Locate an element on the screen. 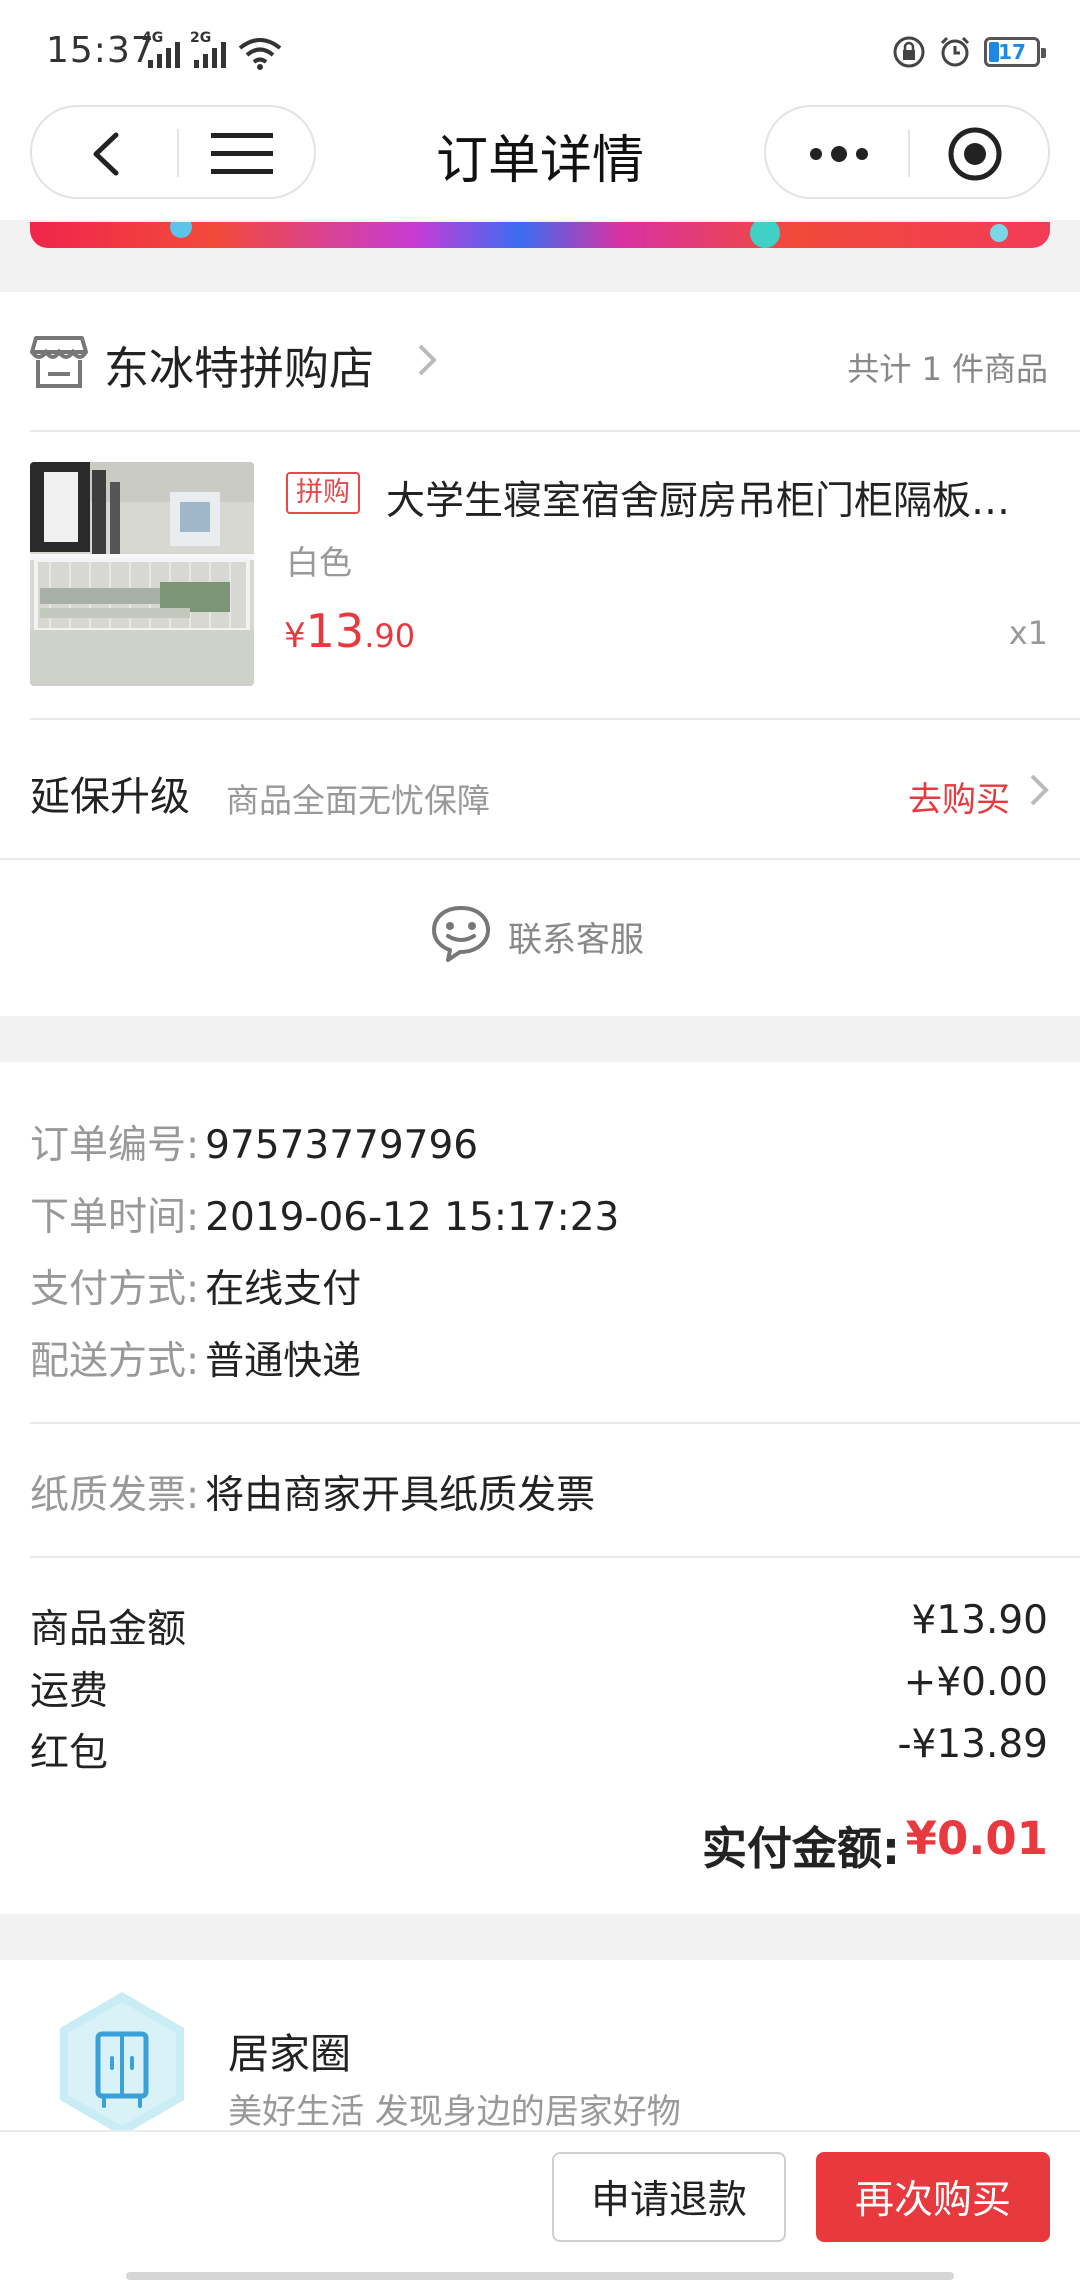 This screenshot has height=2280, width=1080. product-image is located at coordinates (142, 574).